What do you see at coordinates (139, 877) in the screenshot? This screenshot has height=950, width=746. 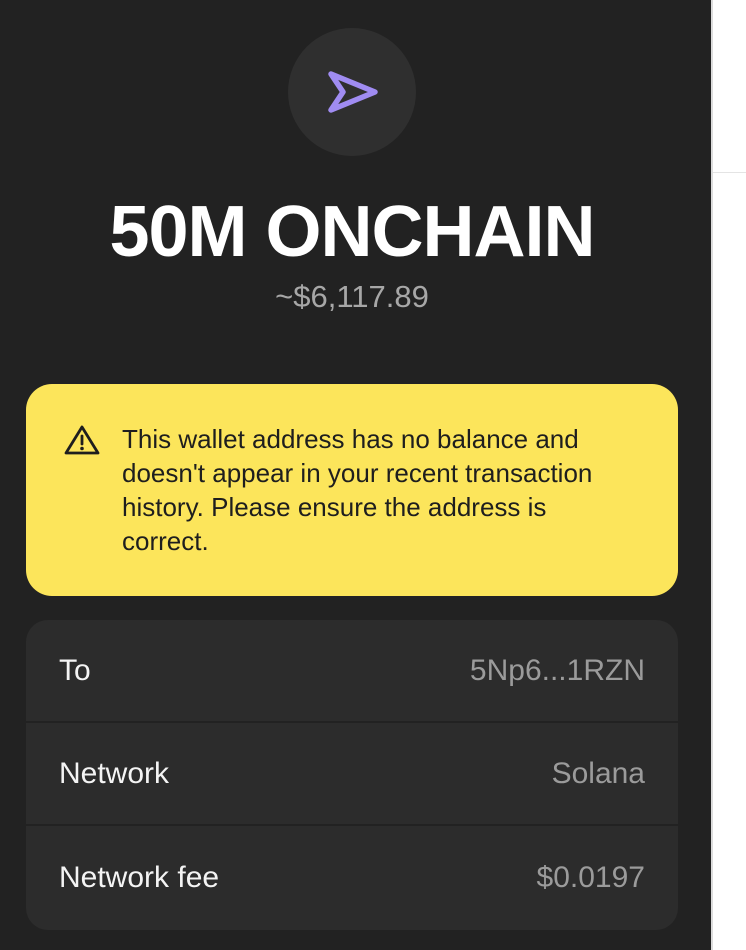 I see `network-fee-label: Network fee` at bounding box center [139, 877].